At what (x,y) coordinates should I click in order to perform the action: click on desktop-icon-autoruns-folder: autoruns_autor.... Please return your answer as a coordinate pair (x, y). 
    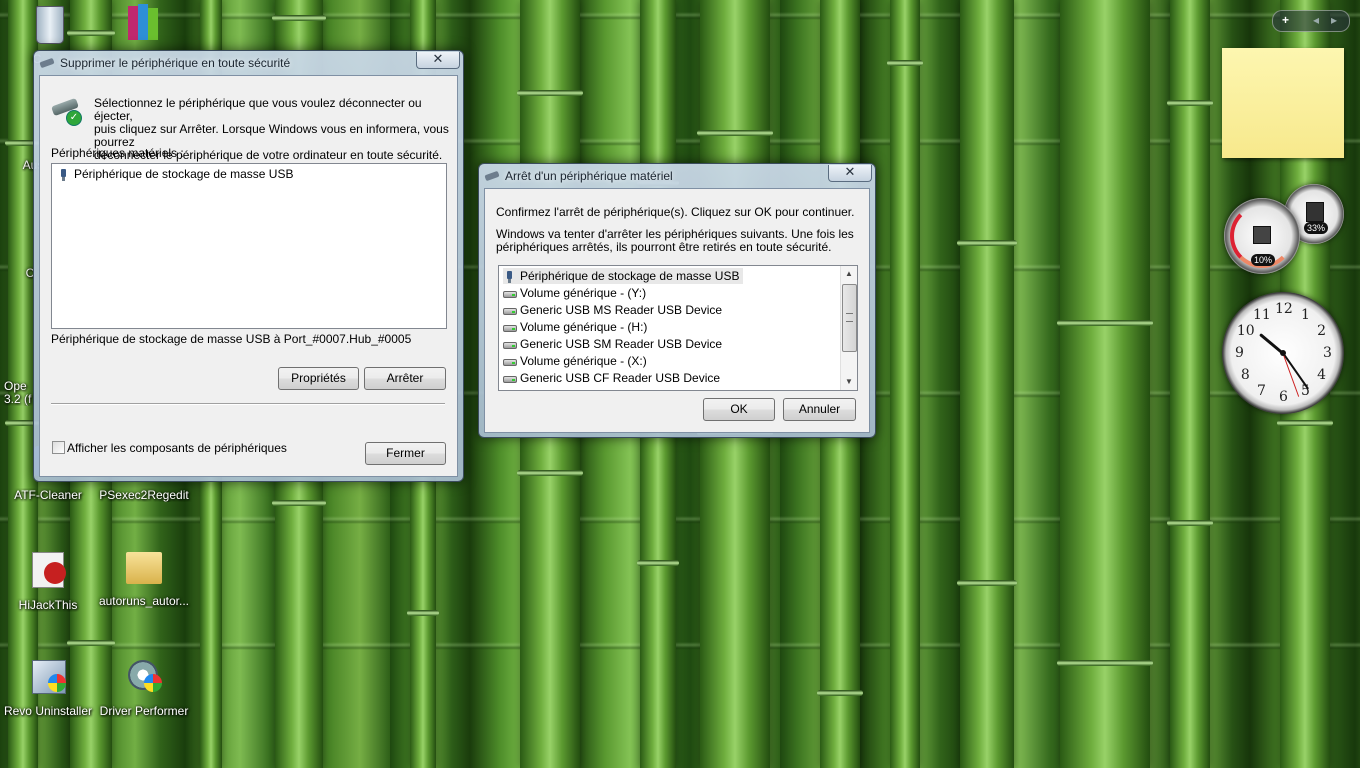
    Looking at the image, I should click on (144, 577).